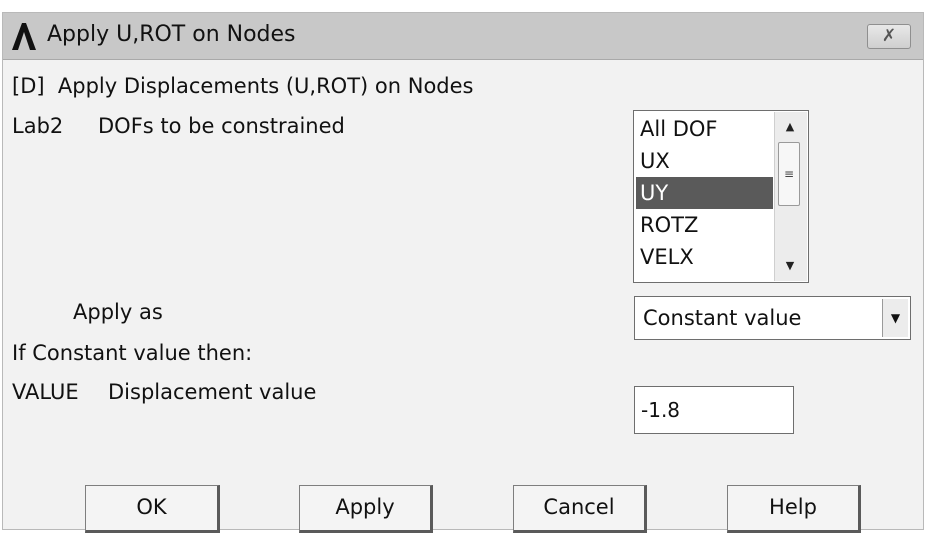 The image size is (939, 546). I want to click on ansys-logo-icon, so click(24, 36).